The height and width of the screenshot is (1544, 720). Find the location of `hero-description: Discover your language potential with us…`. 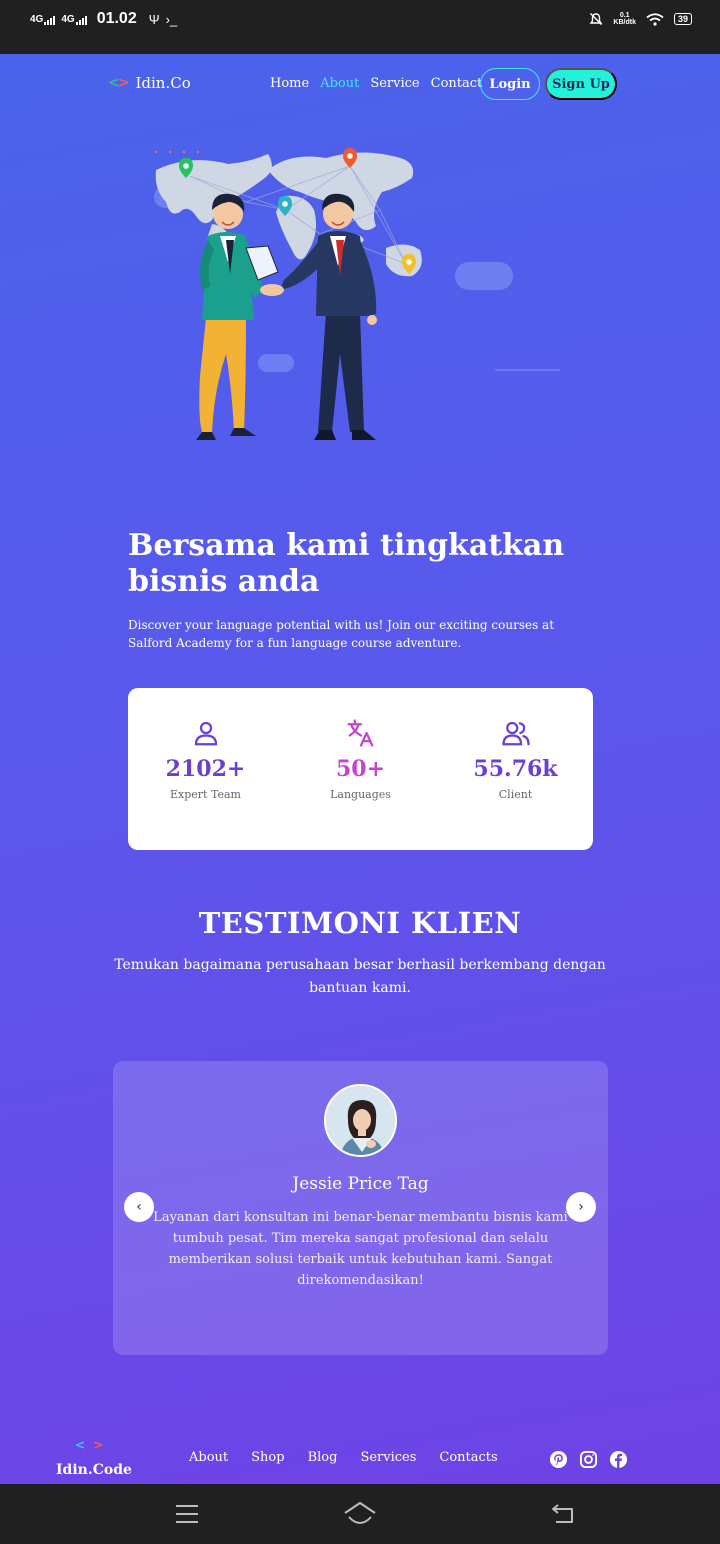

hero-description: Discover your language potential with us… is located at coordinates (341, 634).